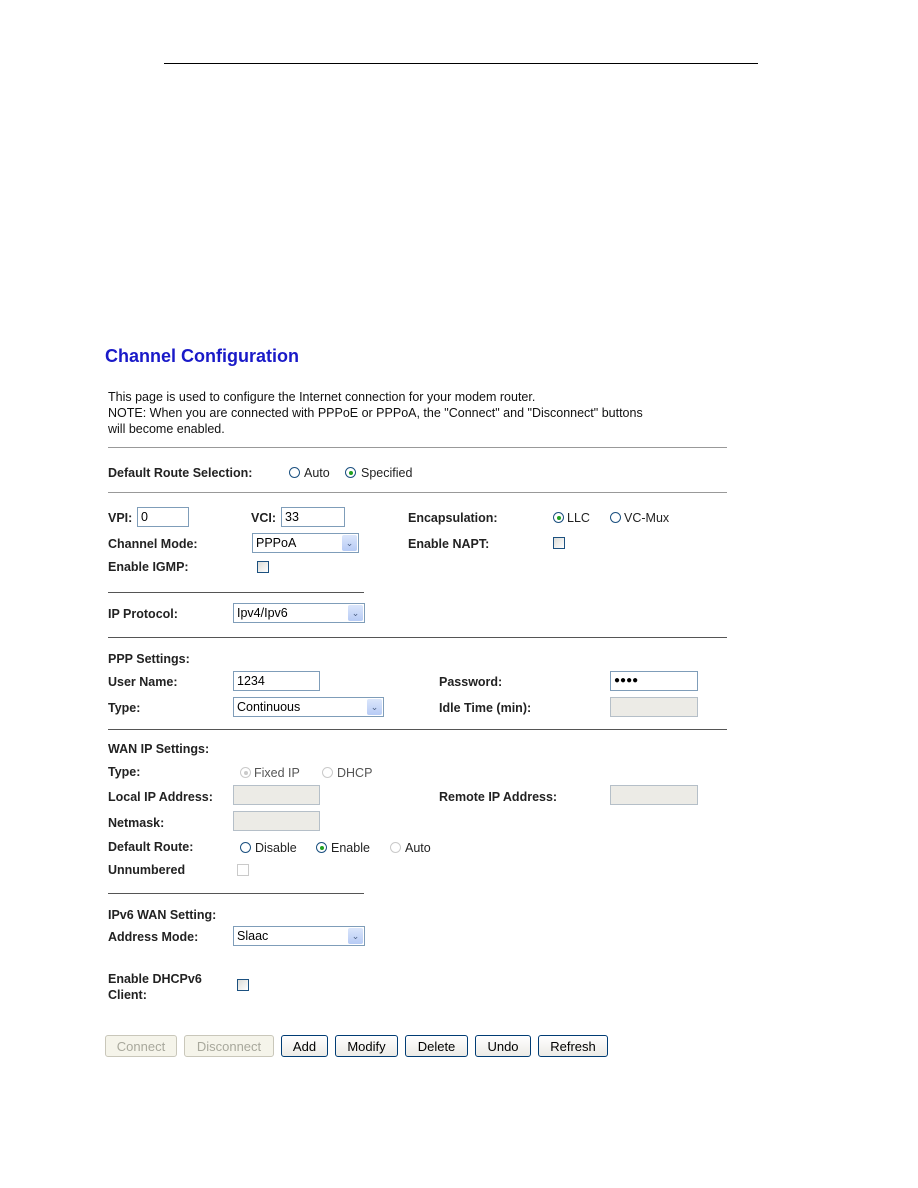  Describe the element at coordinates (263, 567) in the screenshot. I see `enable-igmp-checkbox` at that location.